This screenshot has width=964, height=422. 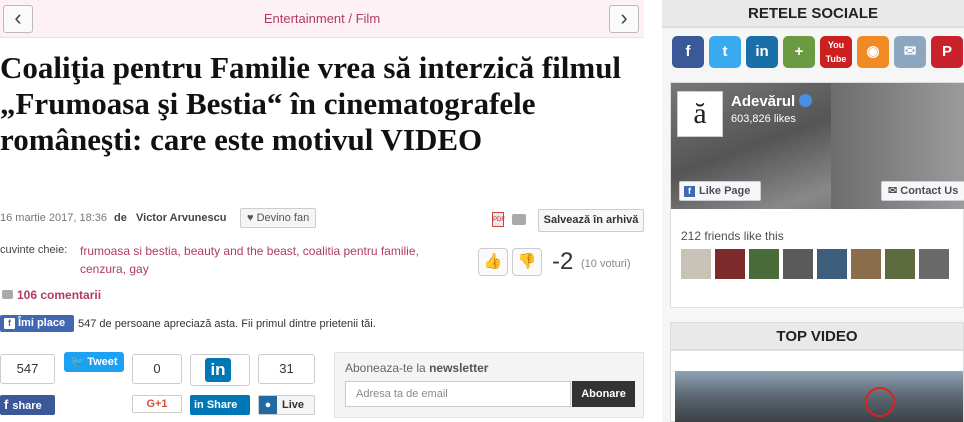 I want to click on facebook-page-name-text: Adevărul, so click(x=763, y=101).